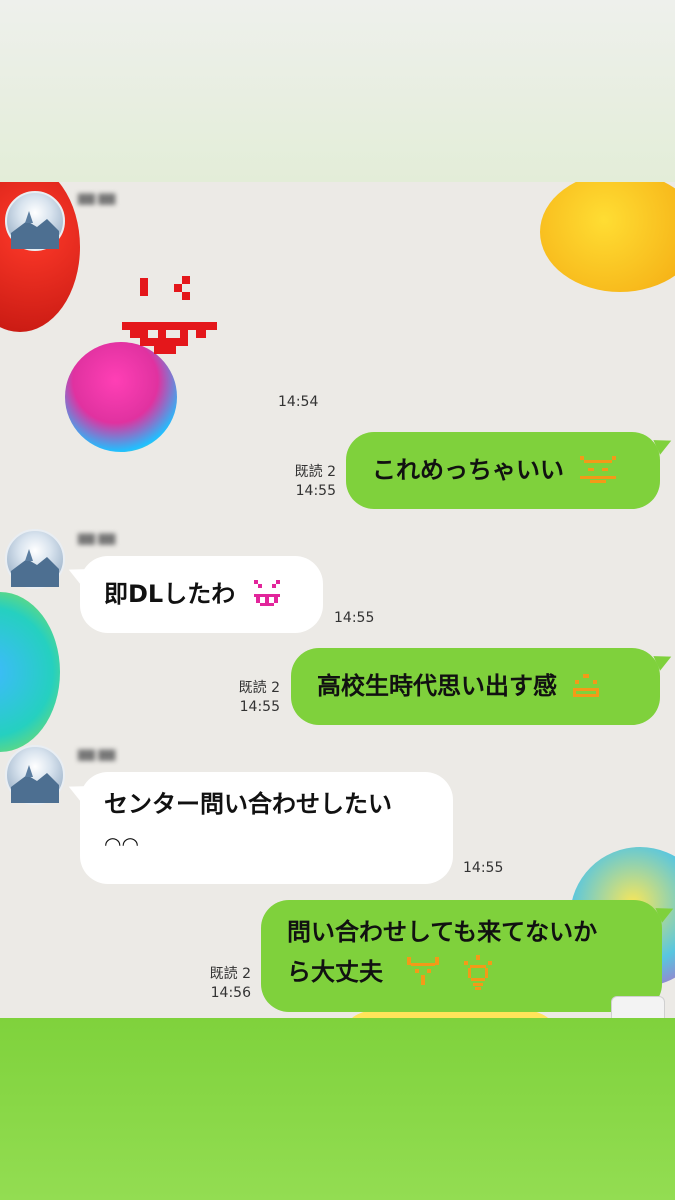 The height and width of the screenshot is (1200, 675). What do you see at coordinates (170, 594) in the screenshot?
I see `message-text: 即DLしたわ` at bounding box center [170, 594].